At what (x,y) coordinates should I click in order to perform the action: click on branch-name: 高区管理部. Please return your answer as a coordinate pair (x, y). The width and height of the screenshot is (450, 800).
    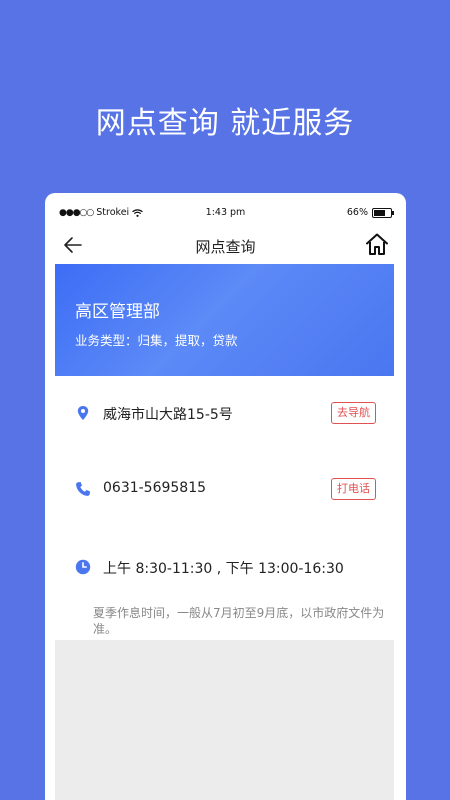
    Looking at the image, I should click on (117, 312).